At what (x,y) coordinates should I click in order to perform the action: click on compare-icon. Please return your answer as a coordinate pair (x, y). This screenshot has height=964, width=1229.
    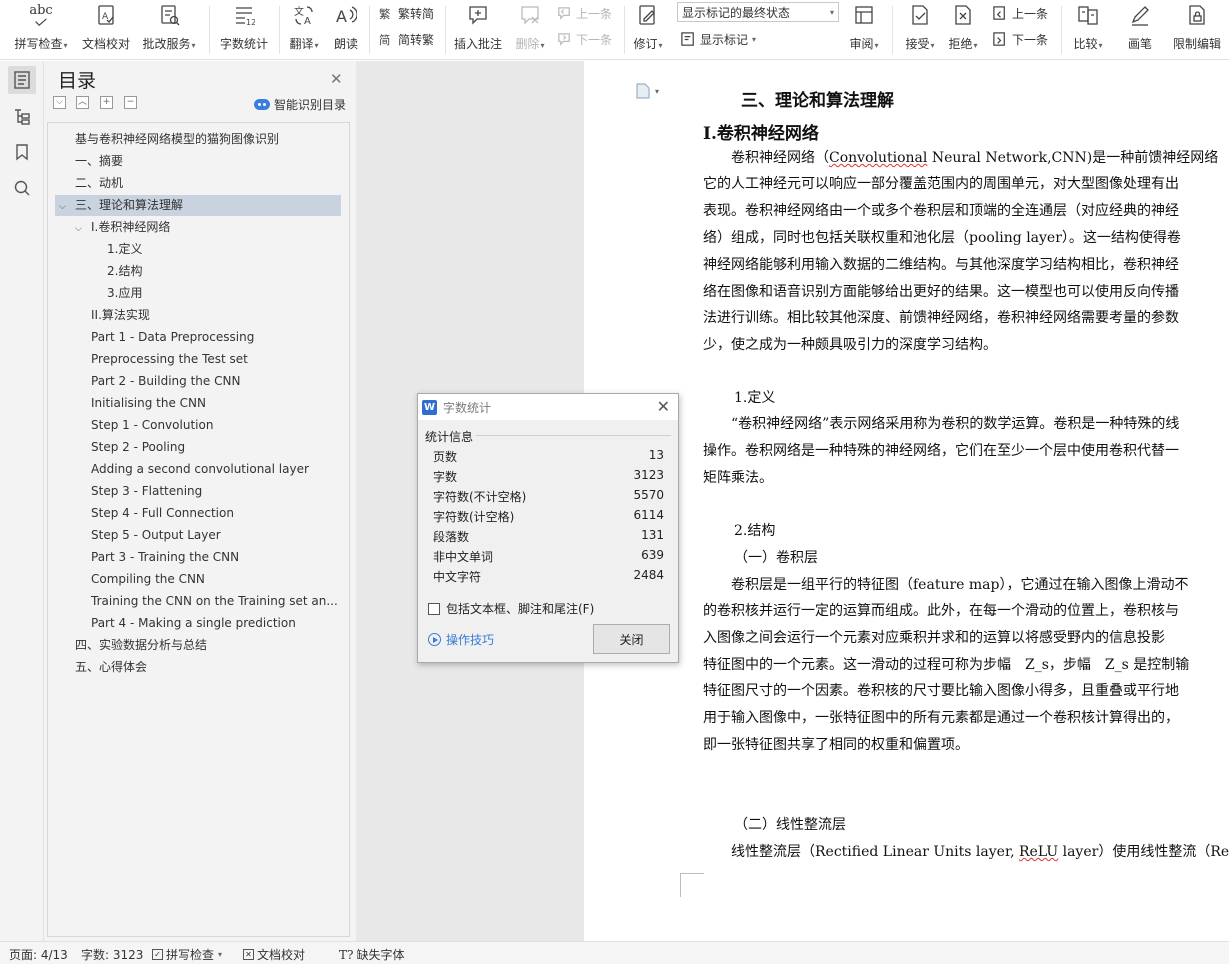
    Looking at the image, I should click on (1088, 15).